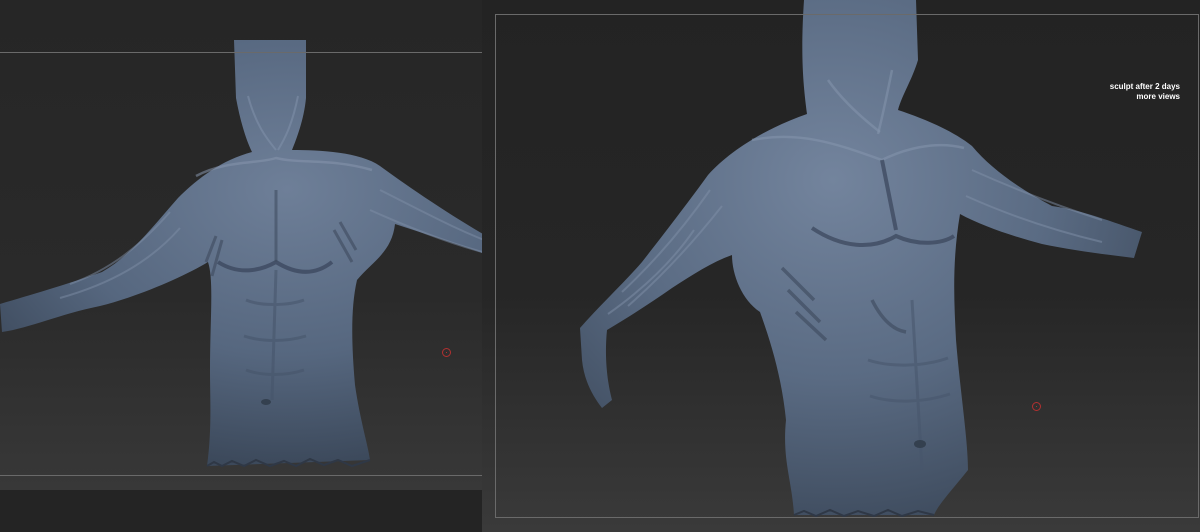 The height and width of the screenshot is (532, 1200). I want to click on caption-line-2: more views, so click(1158, 96).